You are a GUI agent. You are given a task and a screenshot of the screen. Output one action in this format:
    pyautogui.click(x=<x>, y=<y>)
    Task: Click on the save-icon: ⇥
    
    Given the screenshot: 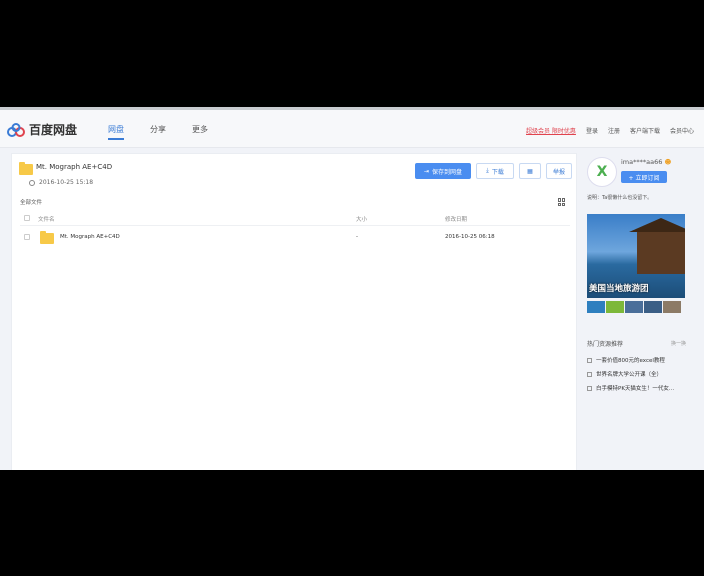 What is the action you would take?
    pyautogui.click(x=426, y=171)
    